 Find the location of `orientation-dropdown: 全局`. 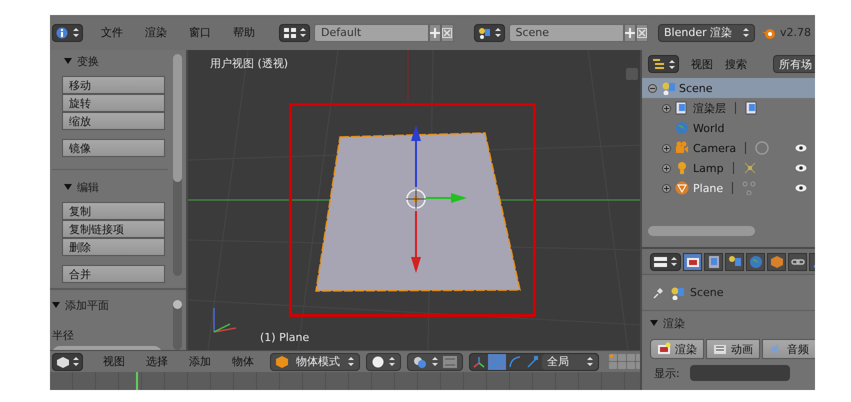

orientation-dropdown: 全局 is located at coordinates (570, 362).